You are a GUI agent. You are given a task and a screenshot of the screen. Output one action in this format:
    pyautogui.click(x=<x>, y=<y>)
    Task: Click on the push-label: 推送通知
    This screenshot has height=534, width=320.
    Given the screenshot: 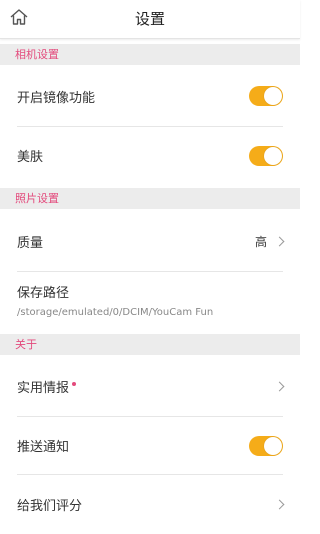 What is the action you would take?
    pyautogui.click(x=43, y=447)
    